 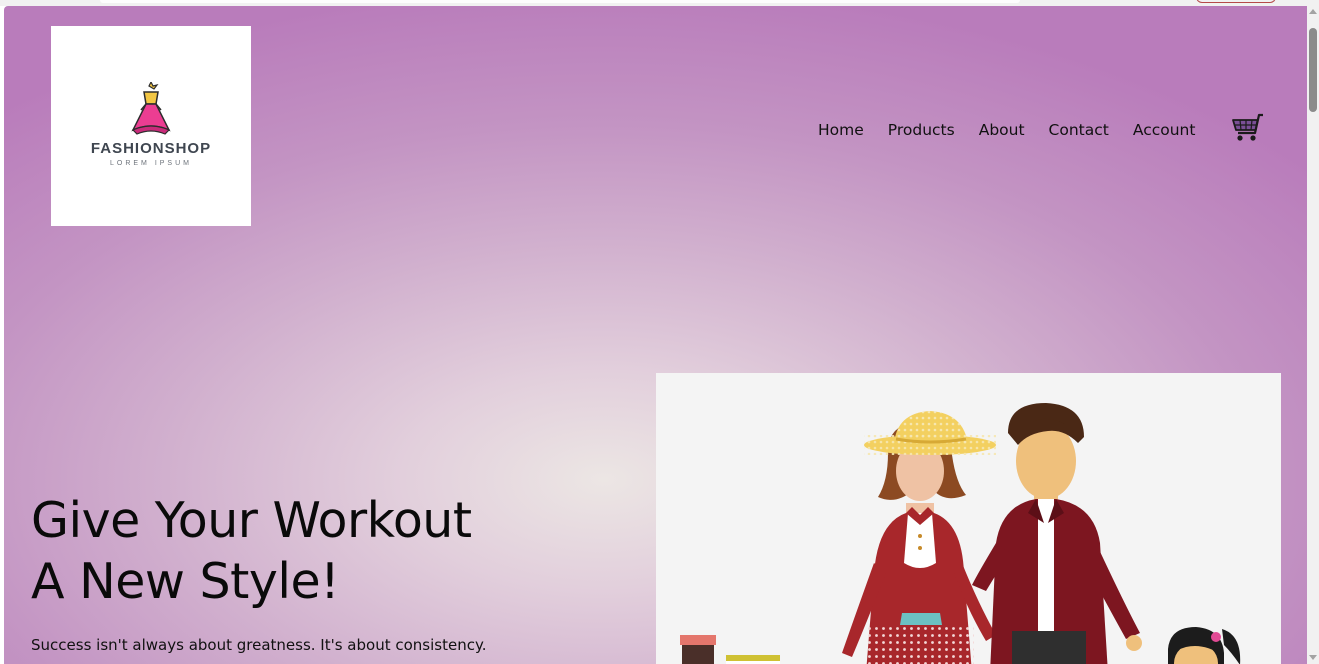 I want to click on hero-title-line2: A New Style!, so click(x=185, y=581).